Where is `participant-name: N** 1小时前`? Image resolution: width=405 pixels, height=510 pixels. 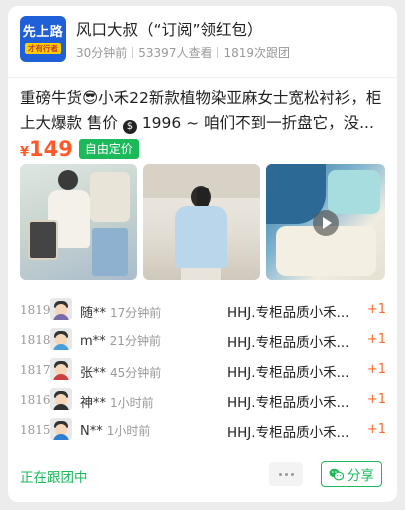 participant-name: N** 1小时前 is located at coordinates (115, 430).